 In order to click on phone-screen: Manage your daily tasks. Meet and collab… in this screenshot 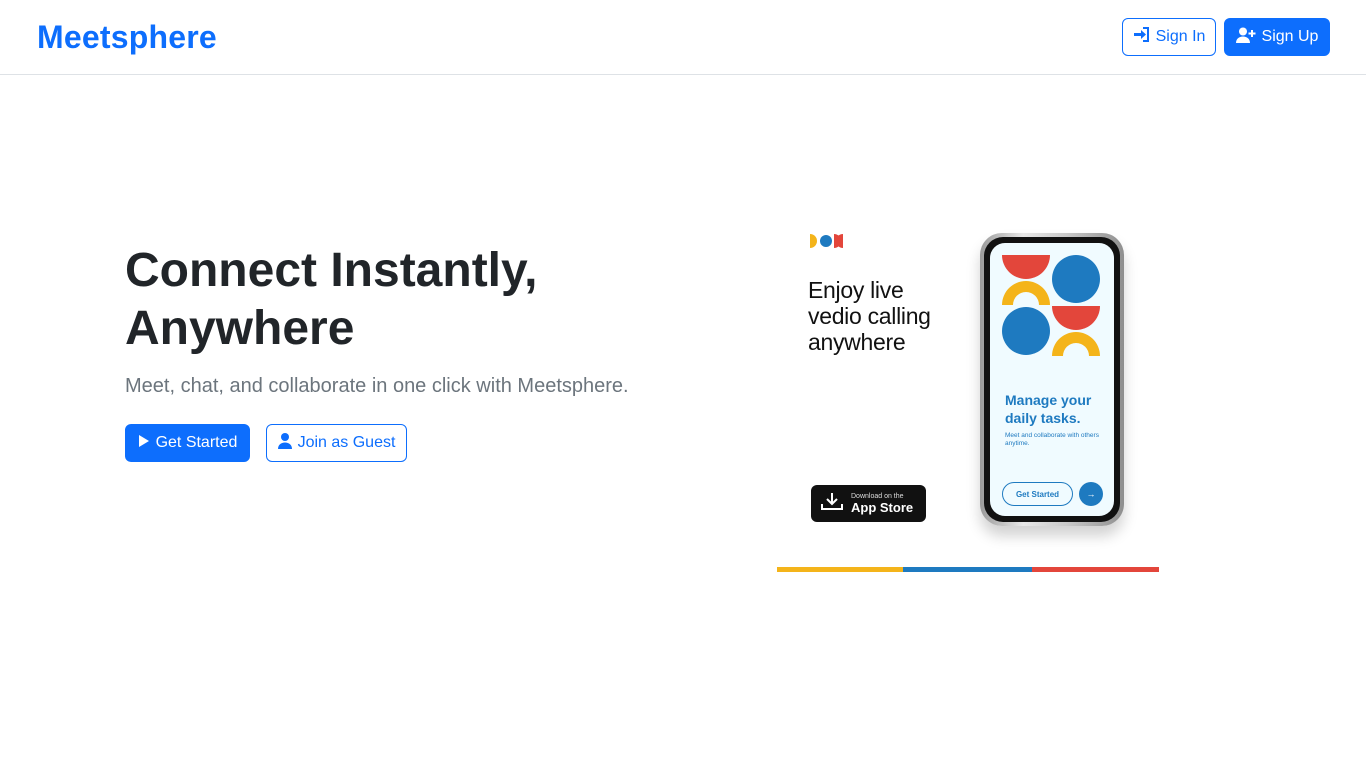, I will do `click(1052, 379)`.